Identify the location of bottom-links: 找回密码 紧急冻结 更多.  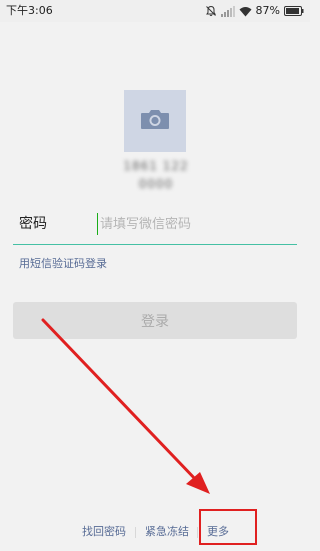
(155, 532).